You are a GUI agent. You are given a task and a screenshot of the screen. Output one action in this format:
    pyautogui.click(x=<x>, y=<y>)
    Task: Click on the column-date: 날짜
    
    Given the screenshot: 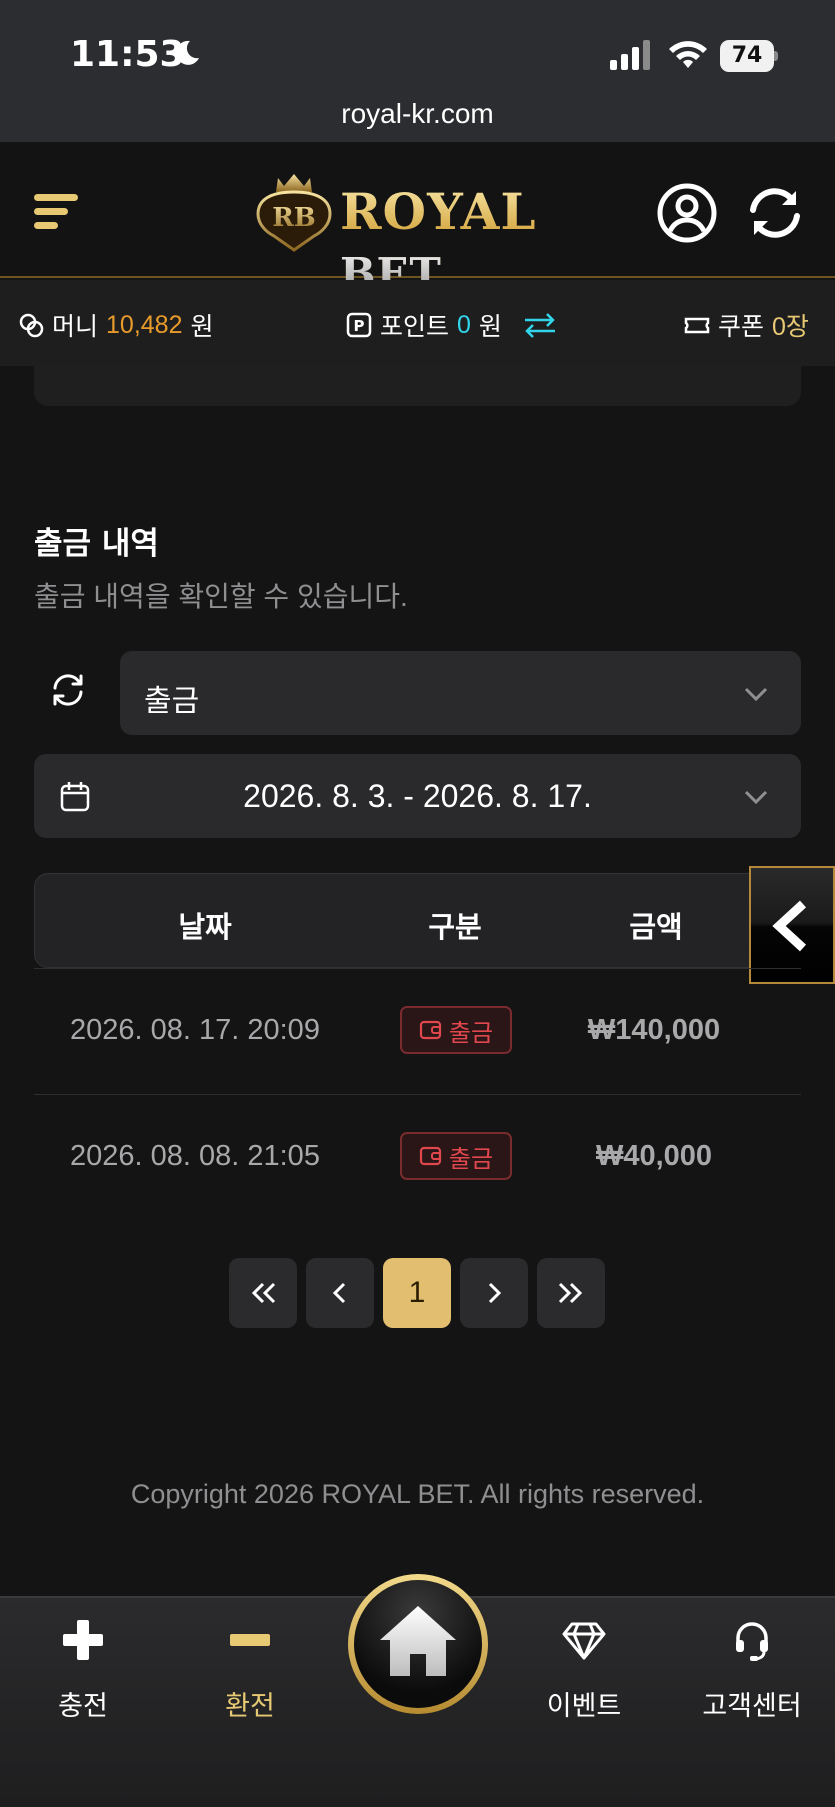 What is the action you would take?
    pyautogui.click(x=205, y=927)
    